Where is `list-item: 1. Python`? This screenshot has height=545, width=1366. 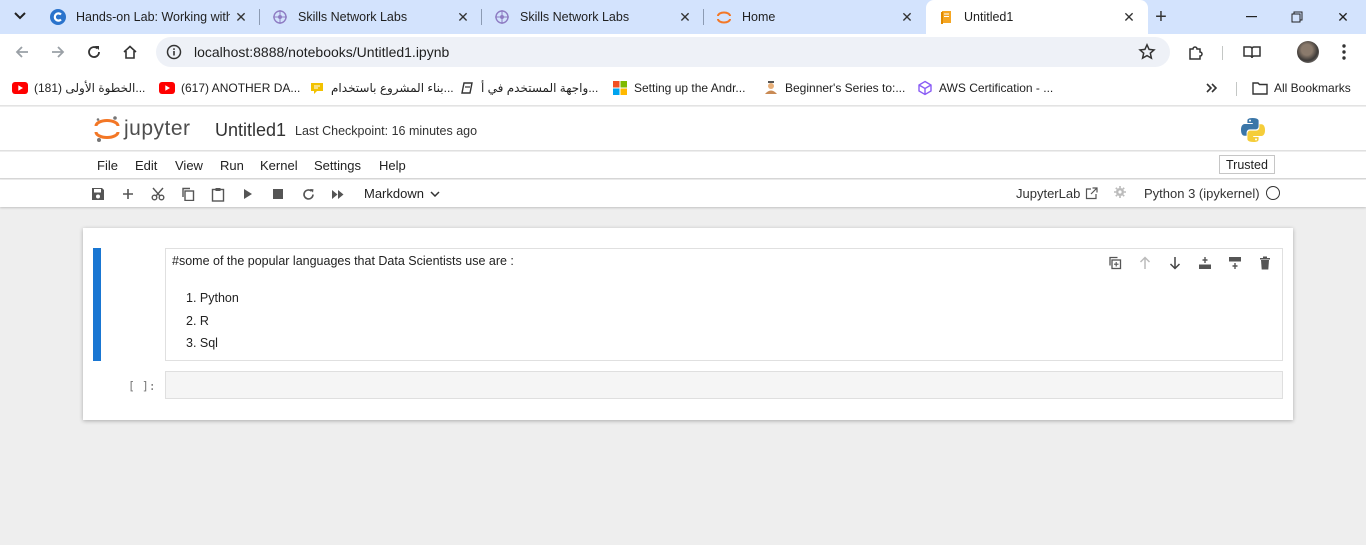 list-item: 1. Python is located at coordinates (212, 298).